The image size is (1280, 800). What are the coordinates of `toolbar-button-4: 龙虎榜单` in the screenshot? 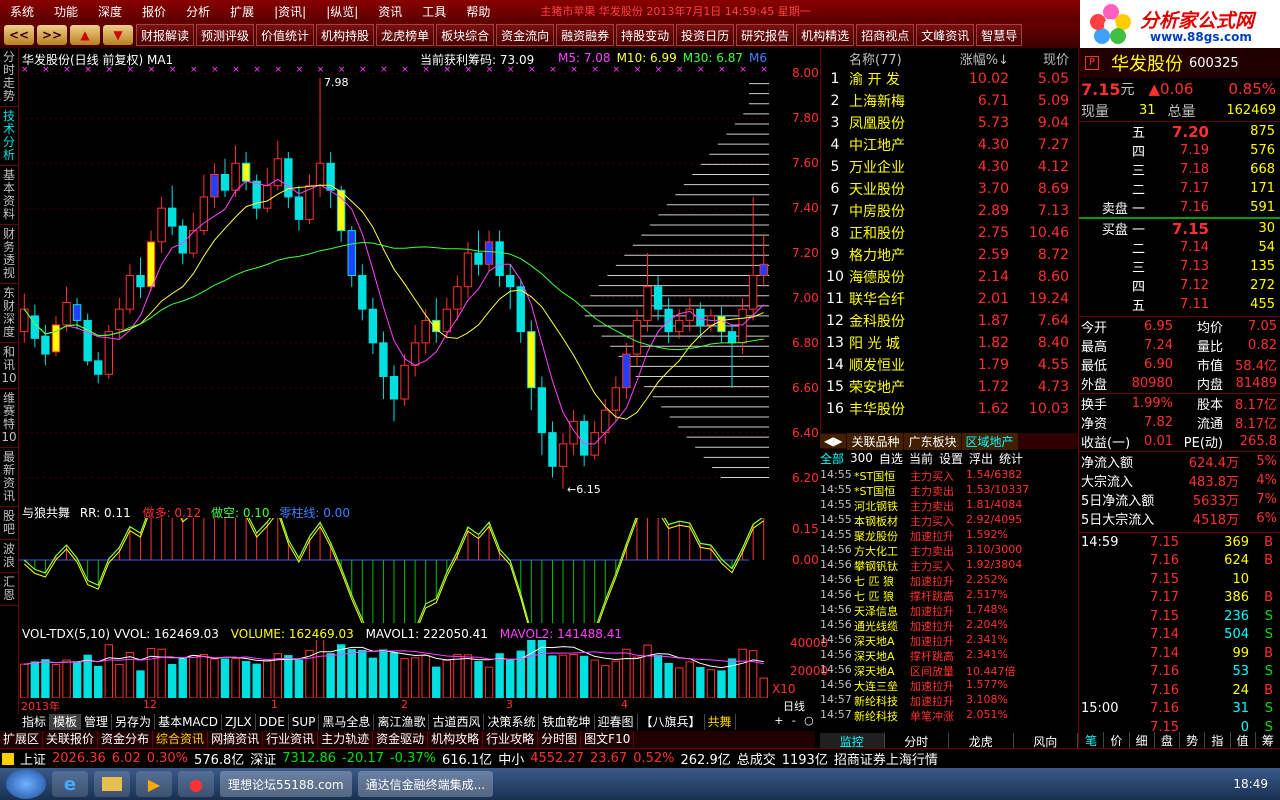 It's located at (405, 35).